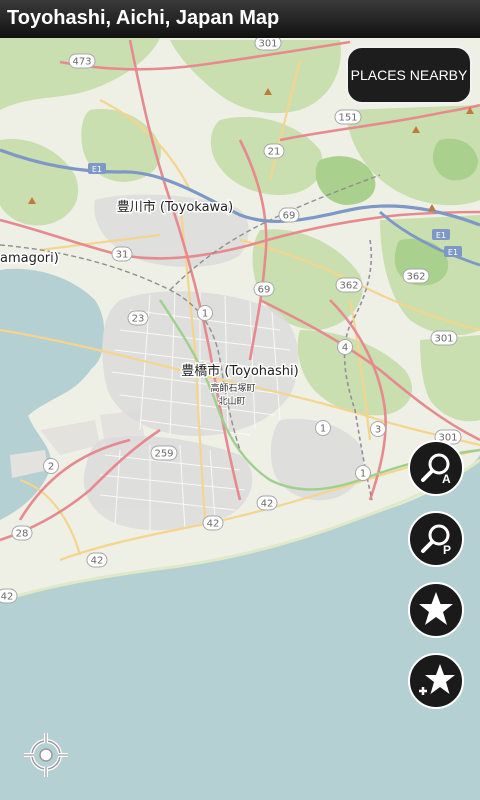 Image resolution: width=480 pixels, height=800 pixels. What do you see at coordinates (213, 524) in the screenshot?
I see `road-shield-r42b: 42` at bounding box center [213, 524].